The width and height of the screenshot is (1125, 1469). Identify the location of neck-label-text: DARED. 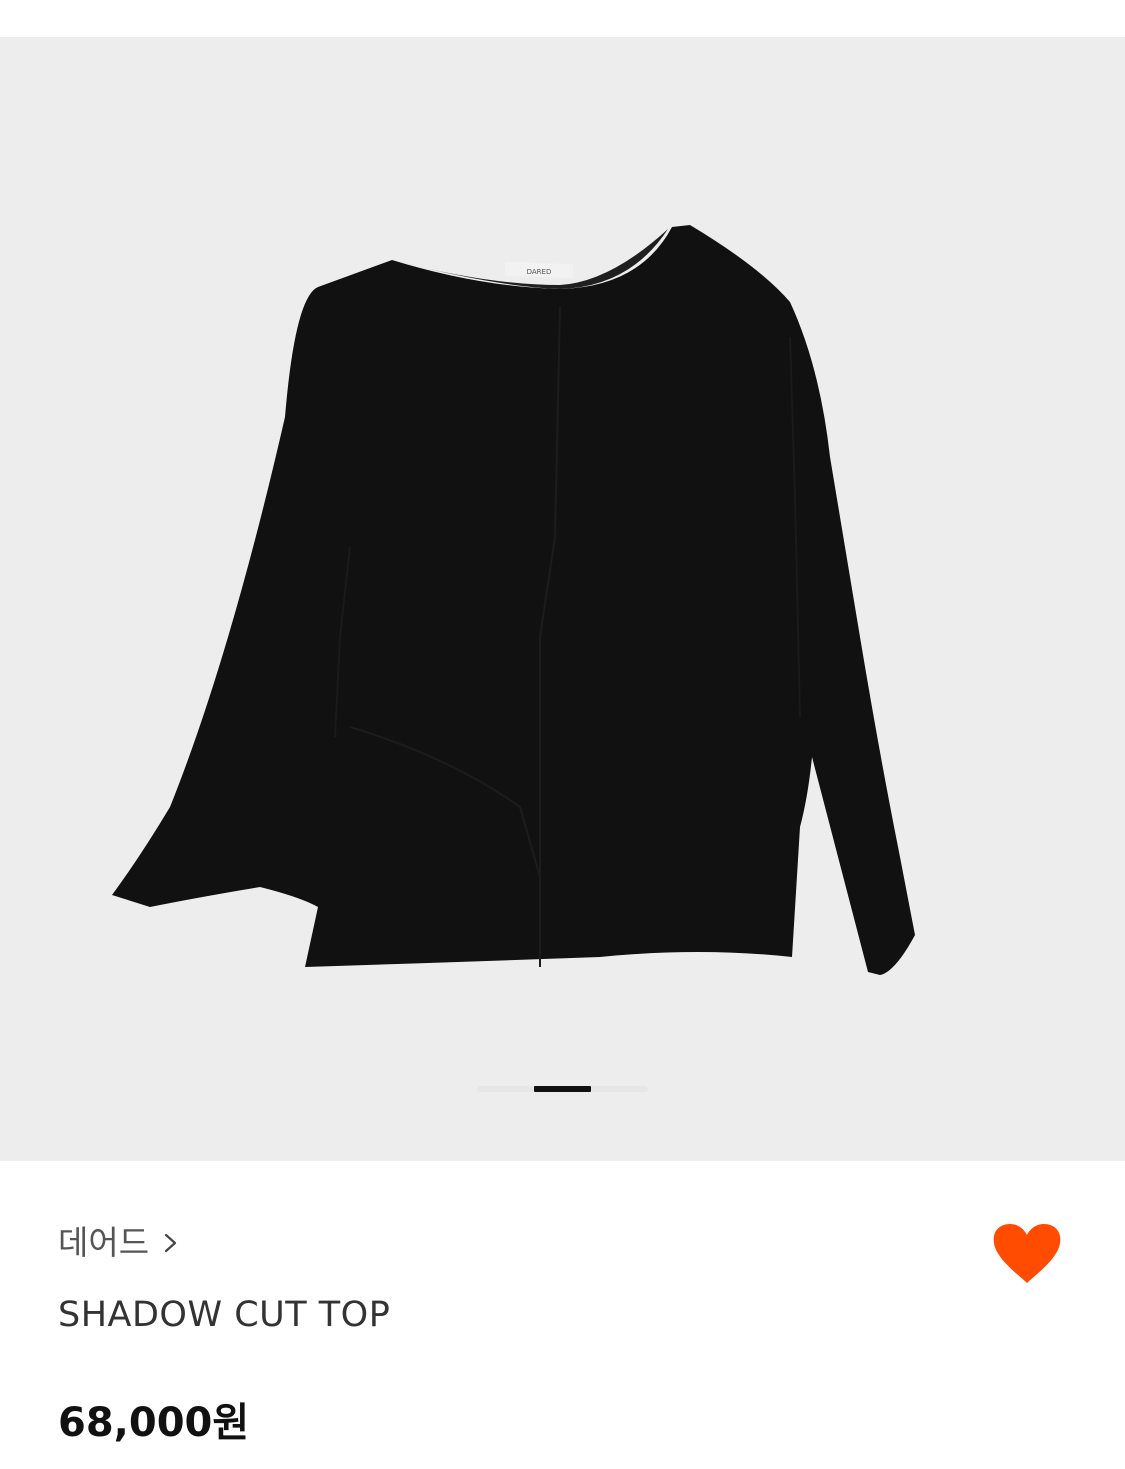
(539, 272).